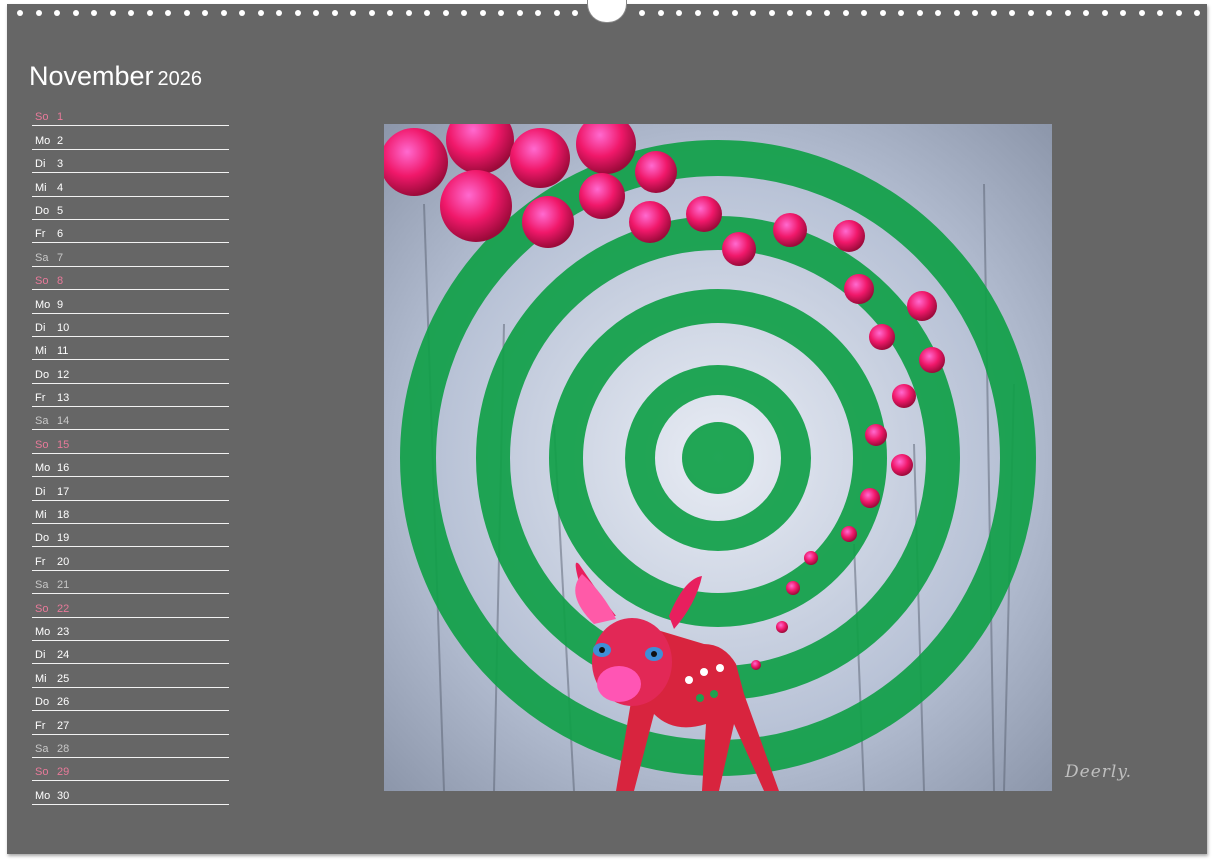 The height and width of the screenshot is (862, 1214). I want to click on date-number: 24, so click(63, 655).